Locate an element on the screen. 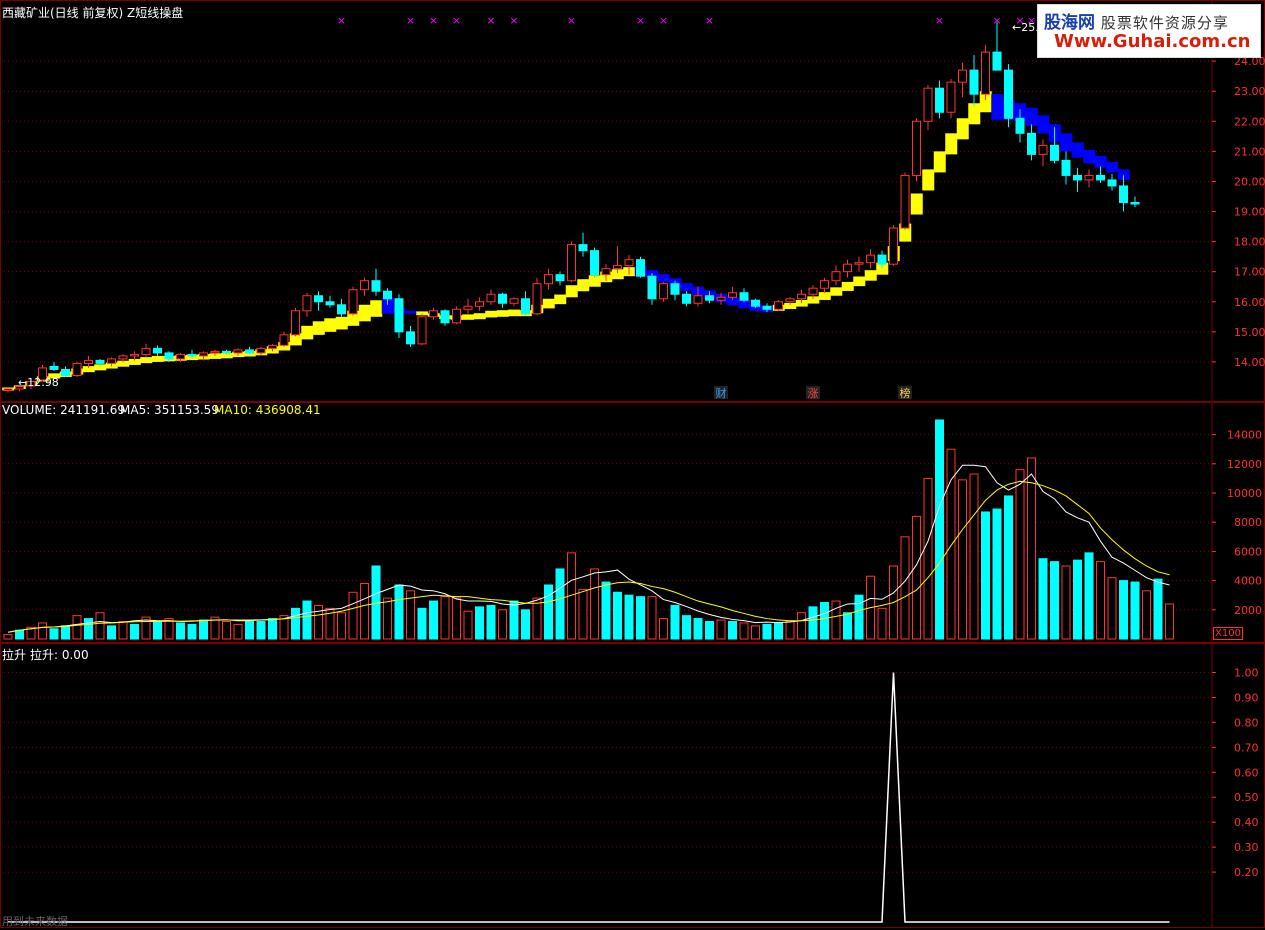 The height and width of the screenshot is (930, 1265). future-data-note: 用到未来数据 is located at coordinates (35, 921).